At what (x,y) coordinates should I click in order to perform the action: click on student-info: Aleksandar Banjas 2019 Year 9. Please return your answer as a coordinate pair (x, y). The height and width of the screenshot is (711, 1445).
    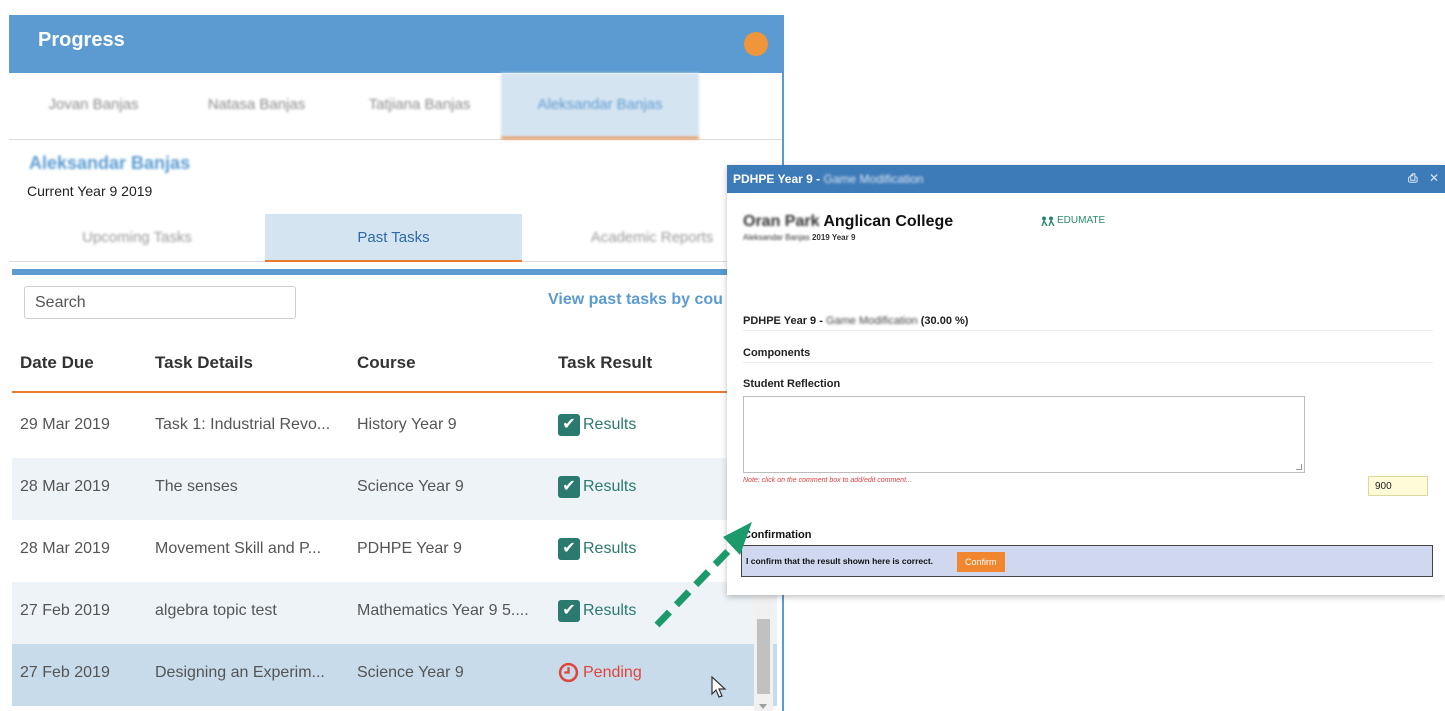
    Looking at the image, I should click on (799, 237).